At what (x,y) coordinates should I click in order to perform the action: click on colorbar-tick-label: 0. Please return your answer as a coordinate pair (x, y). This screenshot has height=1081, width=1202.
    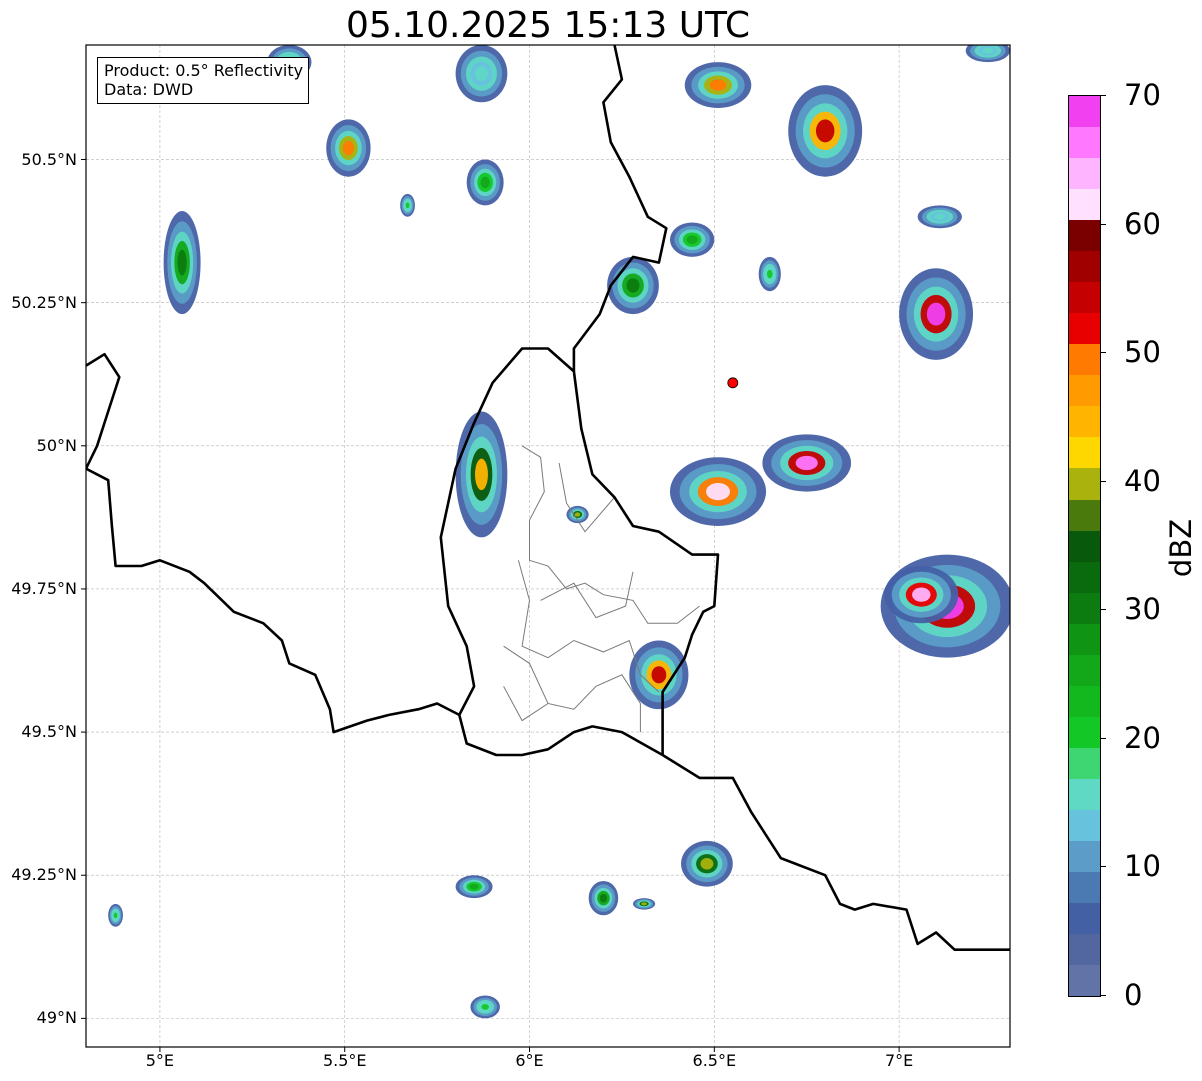
    Looking at the image, I should click on (1133, 995).